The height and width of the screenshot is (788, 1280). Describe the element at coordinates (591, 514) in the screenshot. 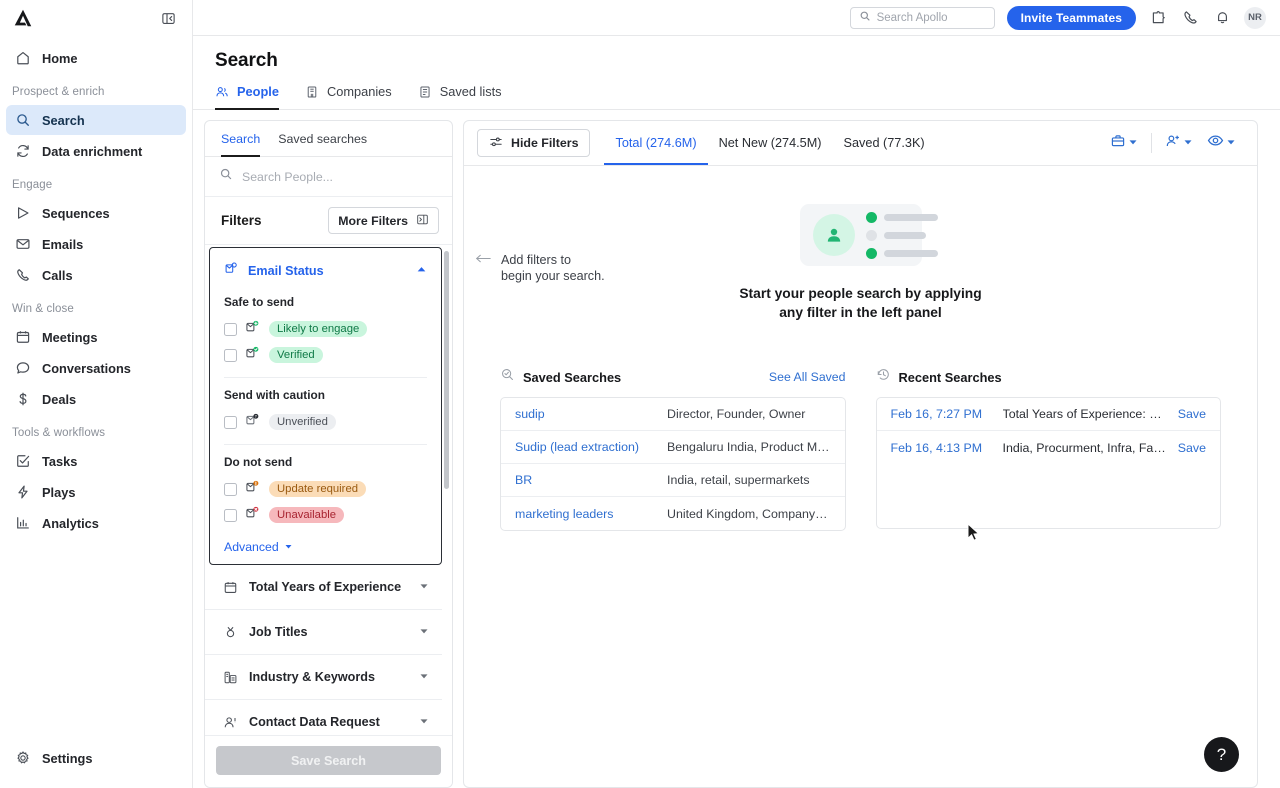

I see `saved-search-name: marketing leaders` at that location.